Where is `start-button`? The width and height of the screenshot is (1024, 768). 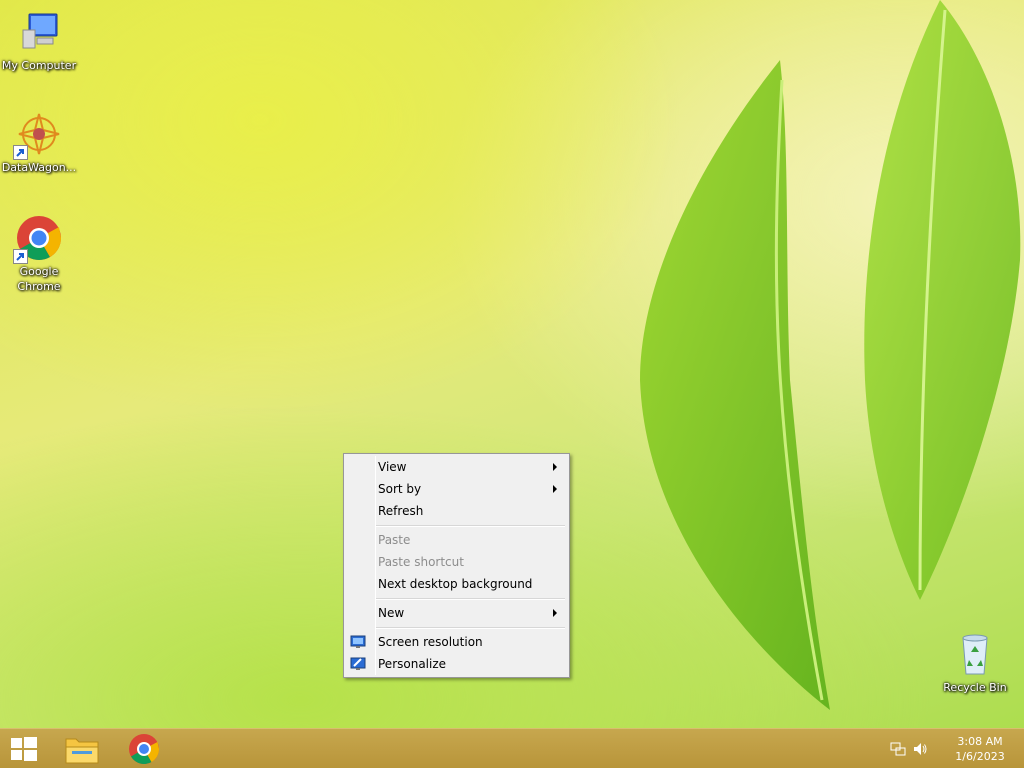 start-button is located at coordinates (24, 748).